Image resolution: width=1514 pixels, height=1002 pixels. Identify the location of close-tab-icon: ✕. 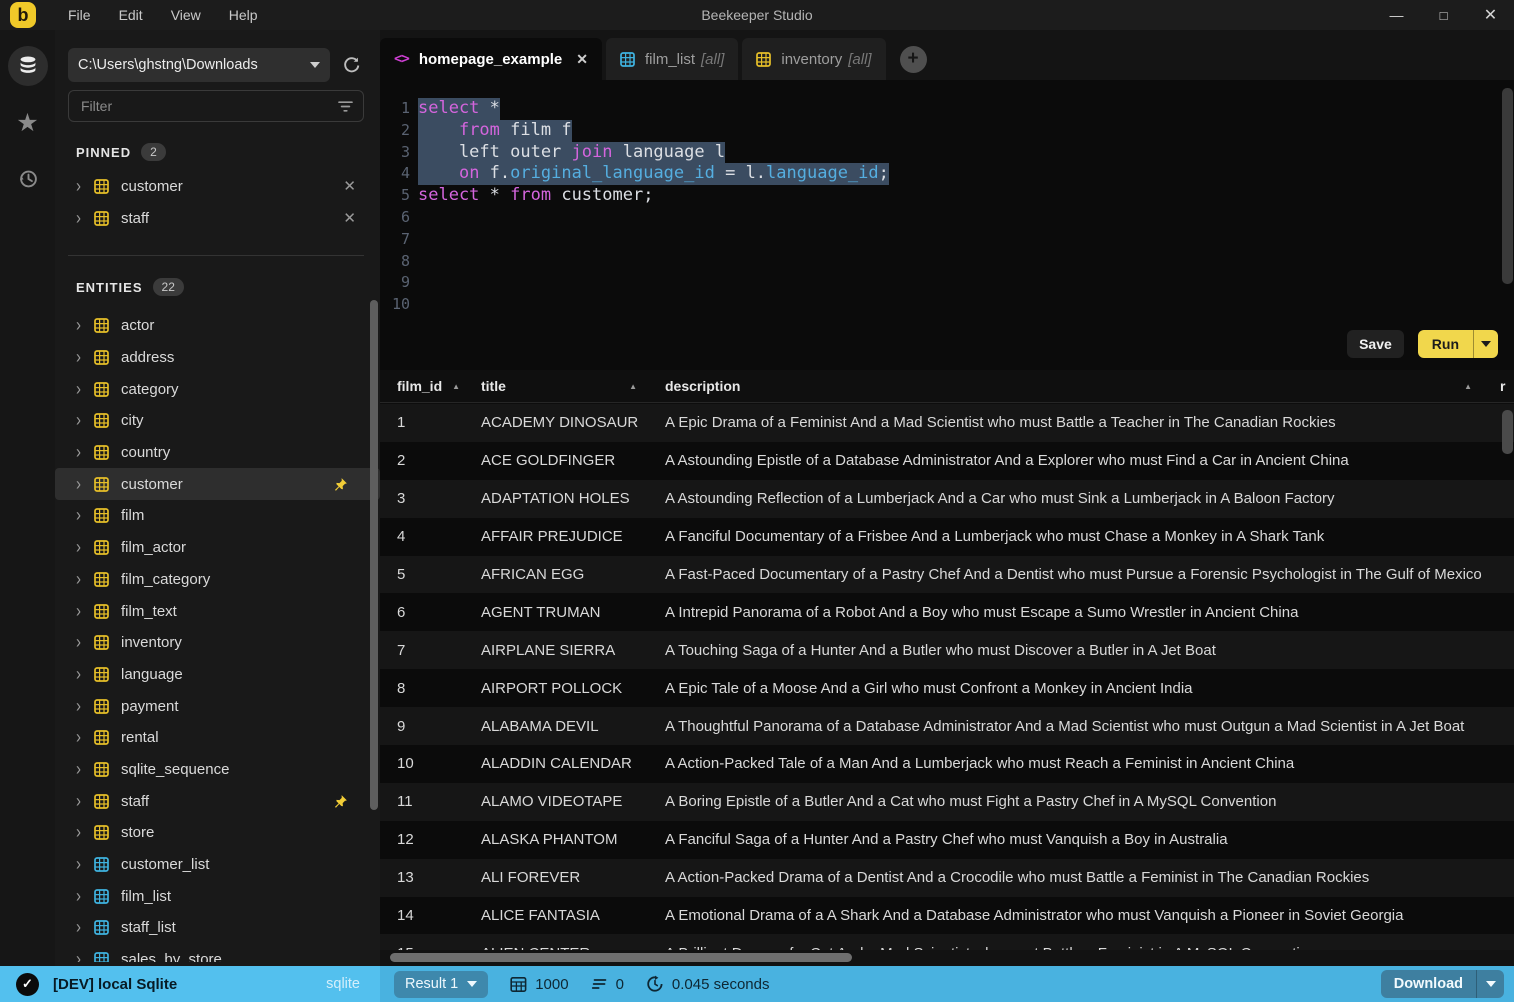
(582, 59).